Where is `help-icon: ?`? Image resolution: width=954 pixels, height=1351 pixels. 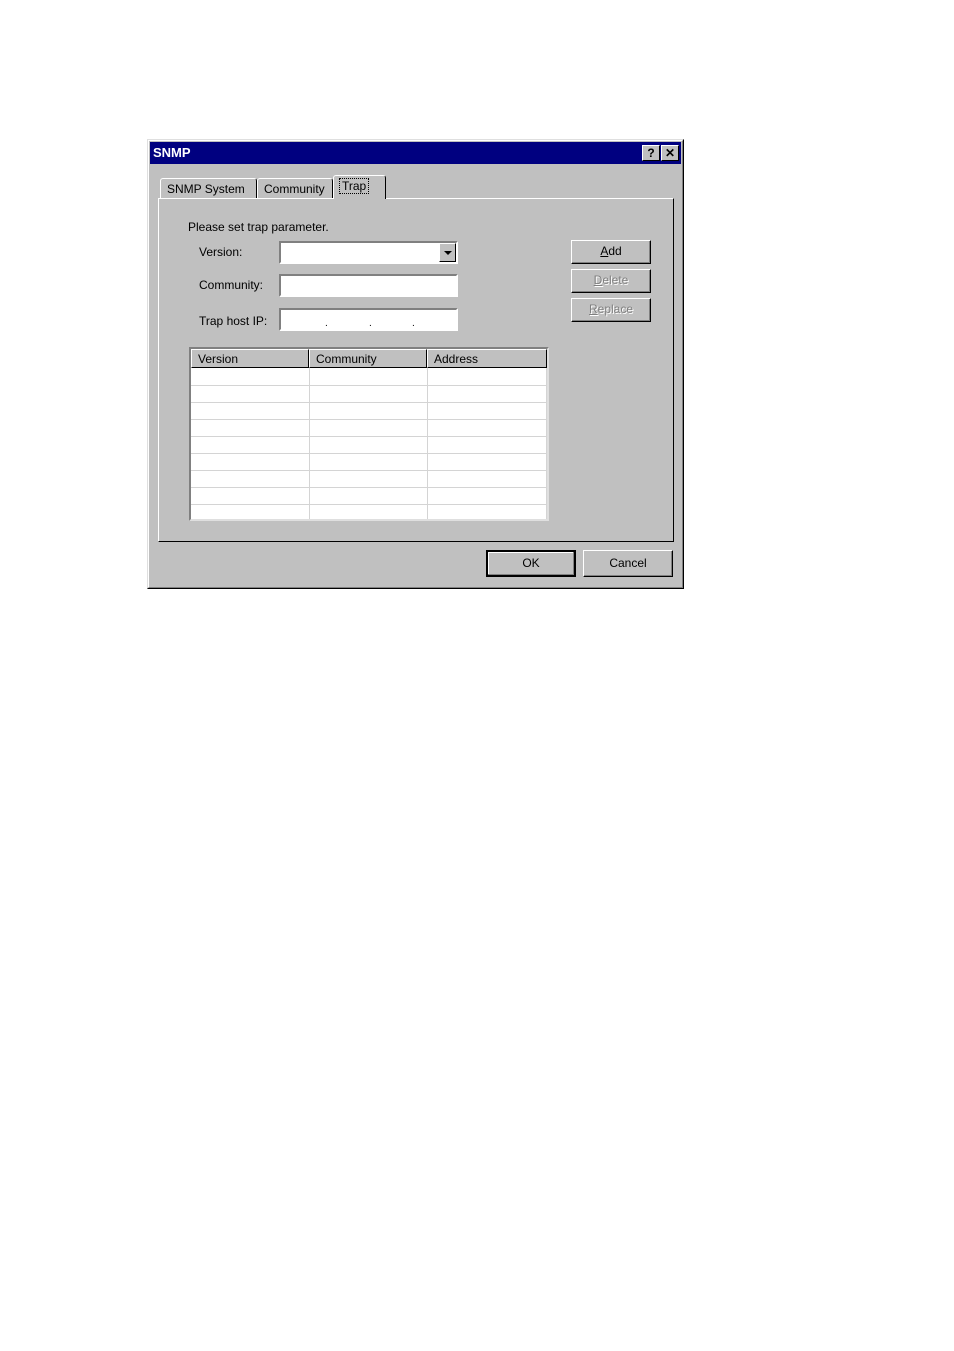 help-icon: ? is located at coordinates (651, 153).